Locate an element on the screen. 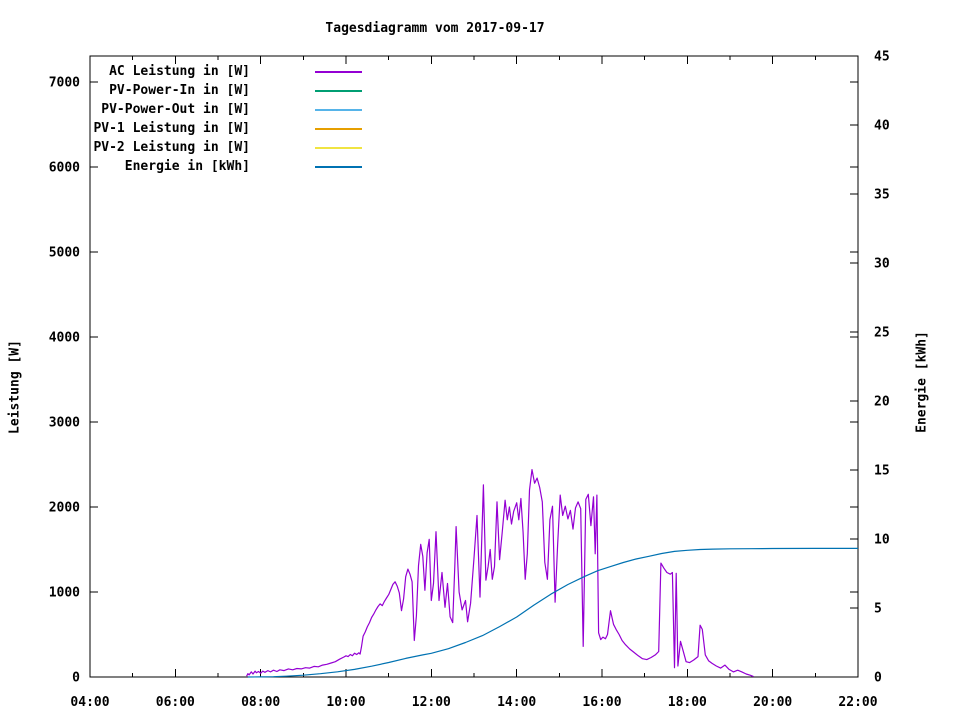  x-tick-label: 18:00 is located at coordinates (687, 702).